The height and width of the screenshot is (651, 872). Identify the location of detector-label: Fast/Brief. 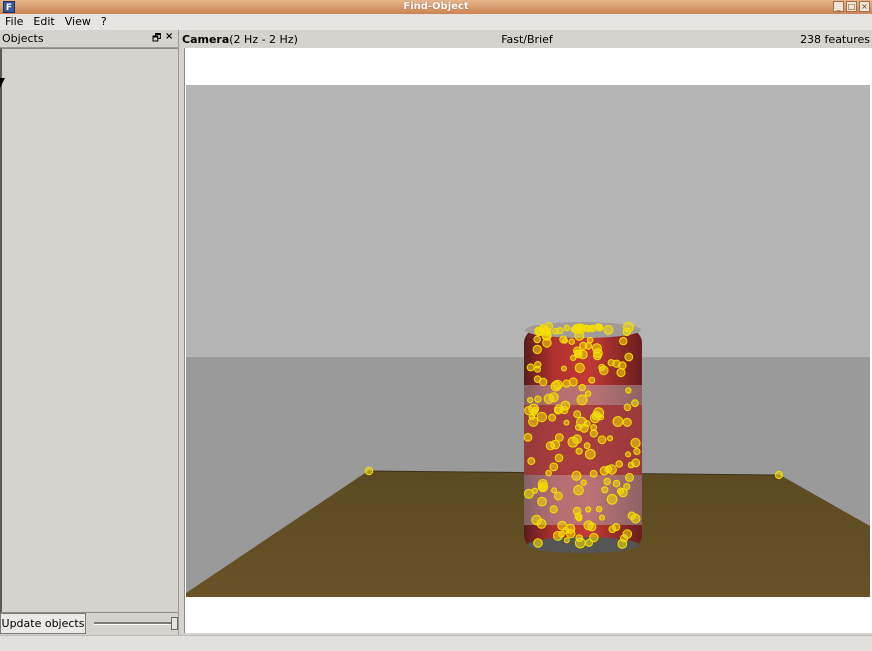
(527, 39).